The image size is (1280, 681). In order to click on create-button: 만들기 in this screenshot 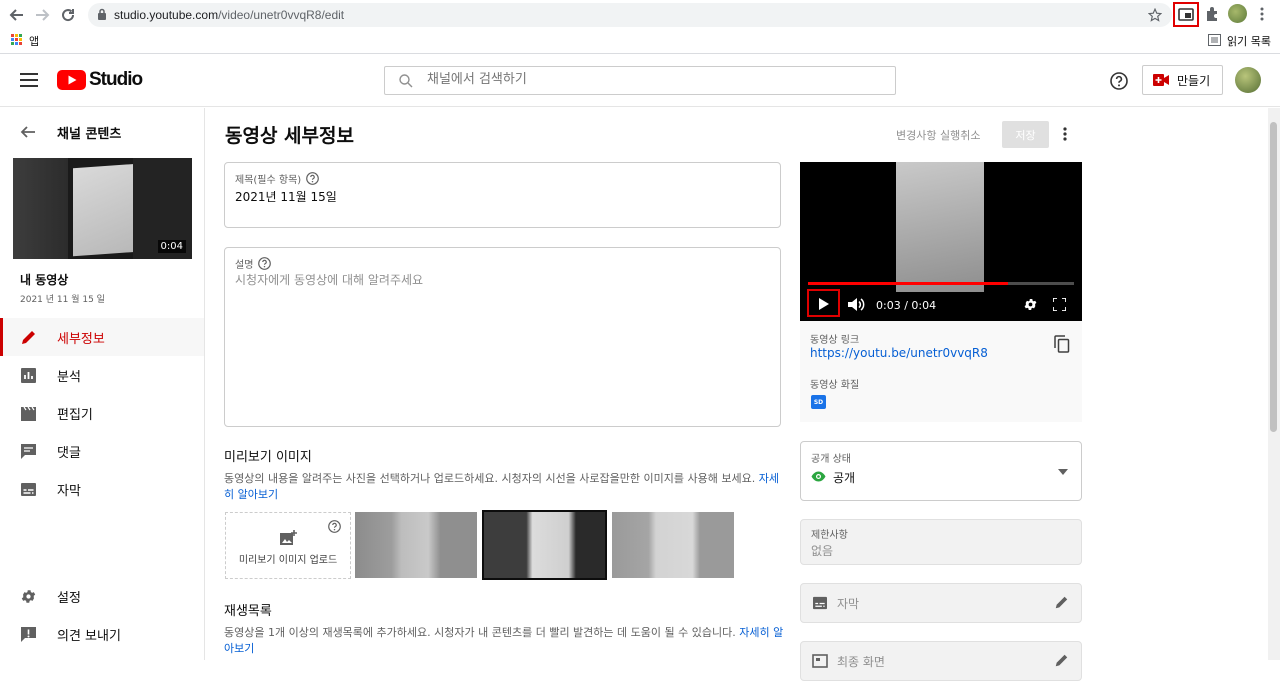, I will do `click(1182, 80)`.